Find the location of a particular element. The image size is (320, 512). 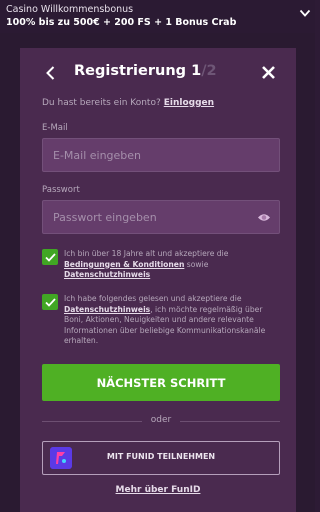

divider-line-right is located at coordinates (230, 421).